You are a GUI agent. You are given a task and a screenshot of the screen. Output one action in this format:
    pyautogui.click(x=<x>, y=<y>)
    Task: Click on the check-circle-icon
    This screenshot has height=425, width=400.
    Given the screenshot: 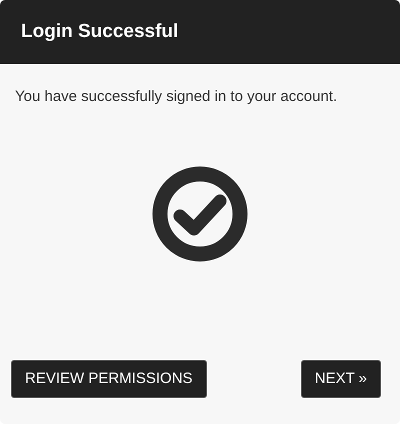 What is the action you would take?
    pyautogui.click(x=200, y=214)
    